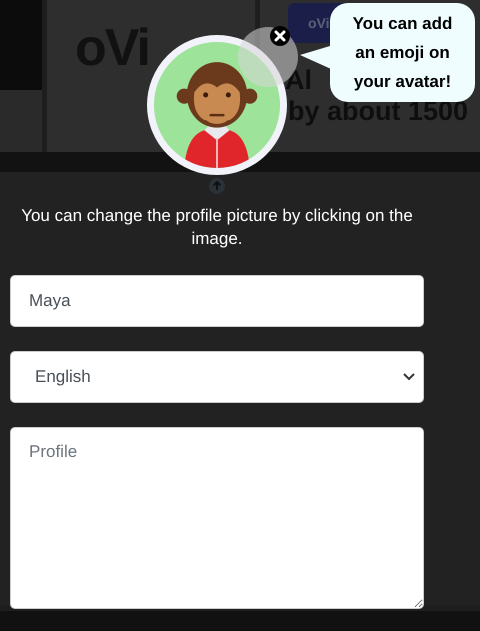 Image resolution: width=480 pixels, height=631 pixels. What do you see at coordinates (409, 377) in the screenshot?
I see `chevron-down-icon` at bounding box center [409, 377].